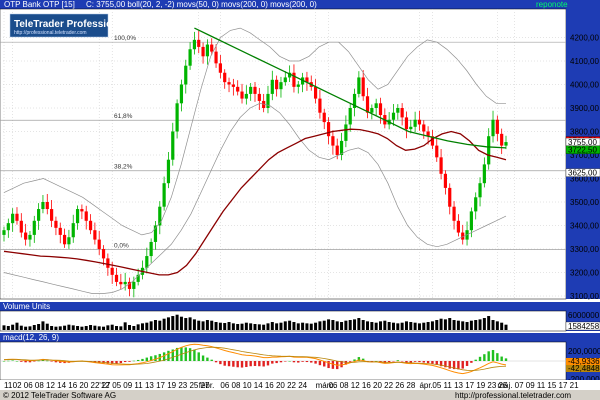 This screenshot has width=600, height=400. What do you see at coordinates (584, 249) in the screenshot?
I see `price-tick-label: 3300,00` at bounding box center [584, 249].